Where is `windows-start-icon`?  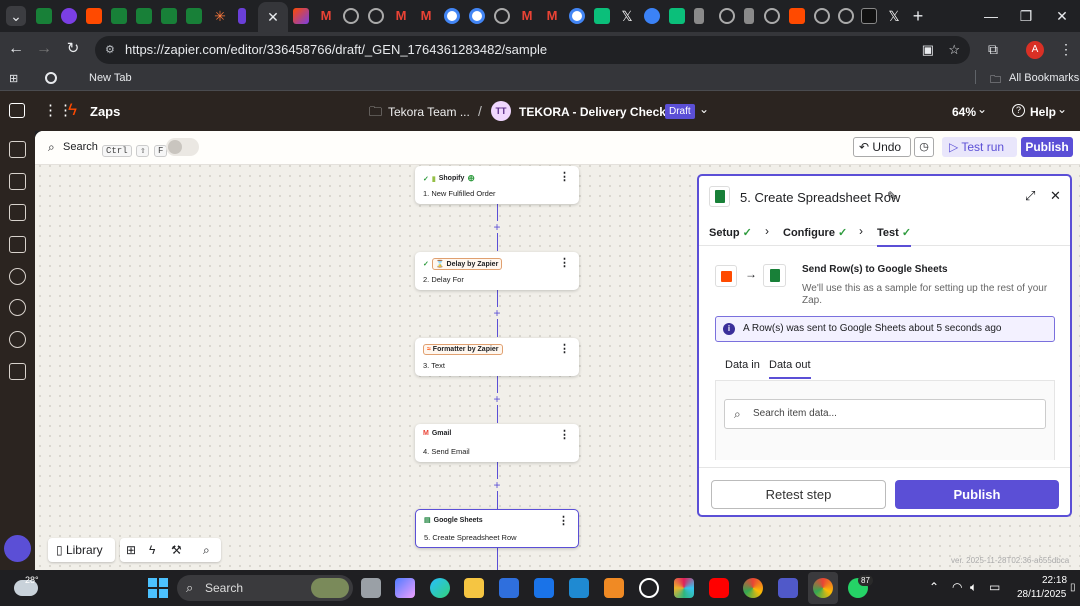 windows-start-icon is located at coordinates (158, 588).